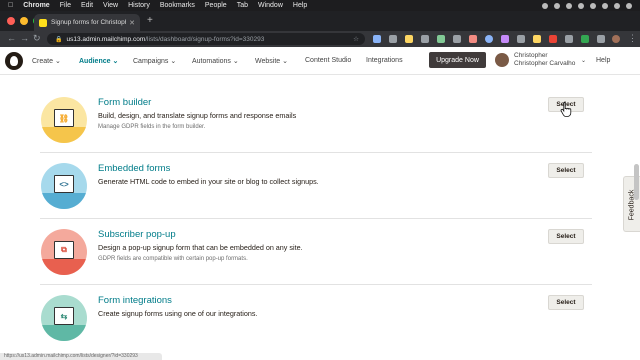 This screenshot has height=360, width=640. I want to click on menu-bookmarks: Bookmarks, so click(177, 5).